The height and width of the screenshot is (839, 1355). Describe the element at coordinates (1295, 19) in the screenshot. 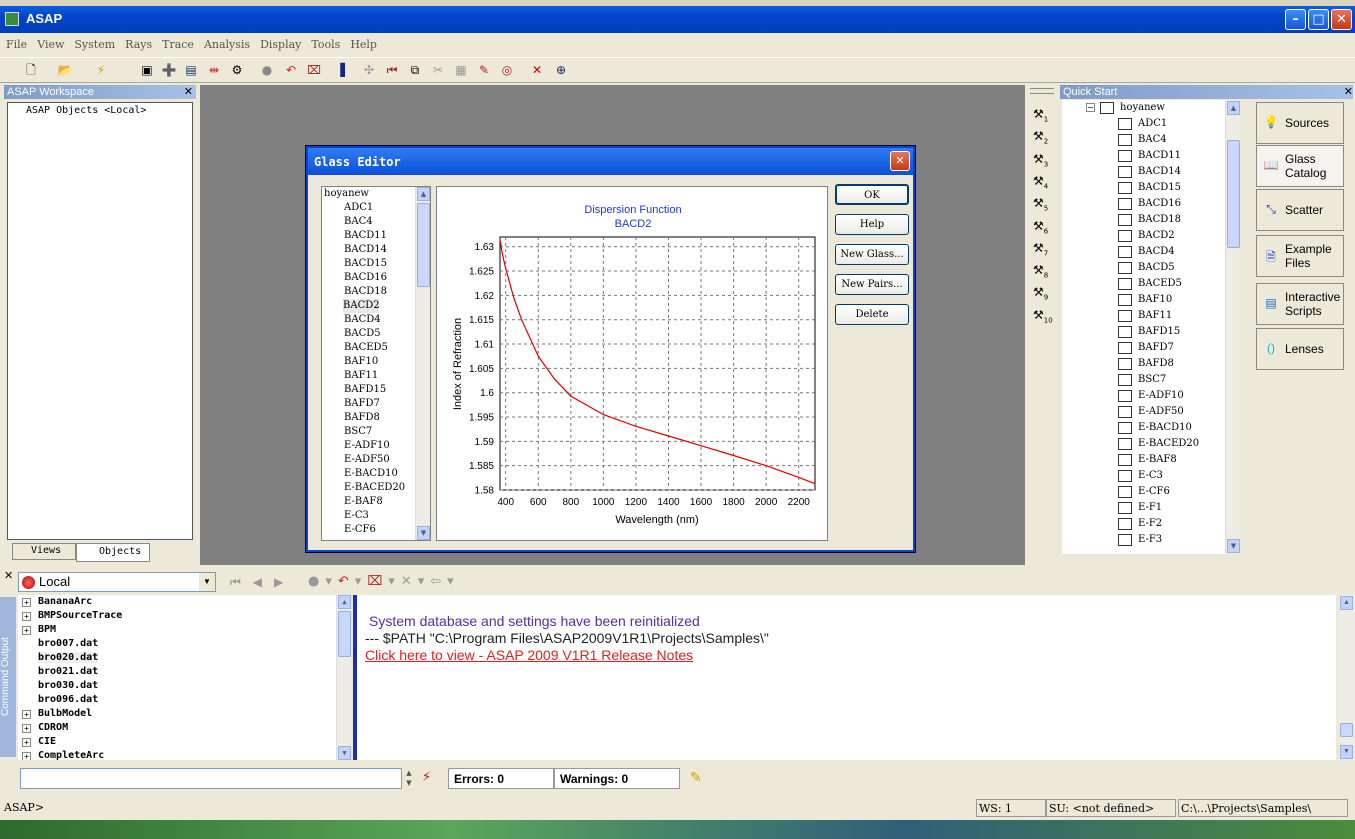

I see `minimize-button: –` at that location.